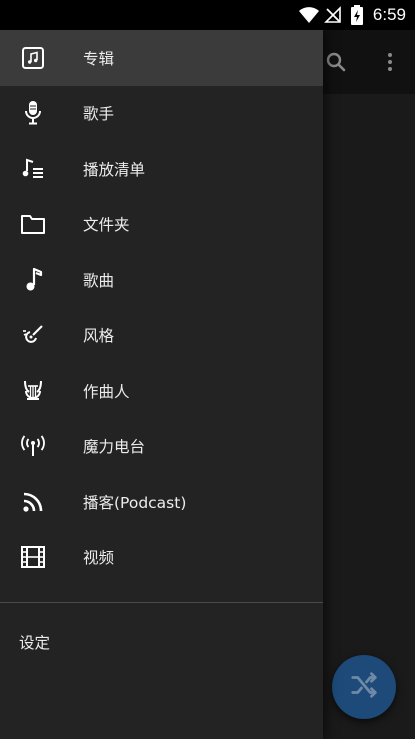  What do you see at coordinates (33, 169) in the screenshot?
I see `playlist-icon` at bounding box center [33, 169].